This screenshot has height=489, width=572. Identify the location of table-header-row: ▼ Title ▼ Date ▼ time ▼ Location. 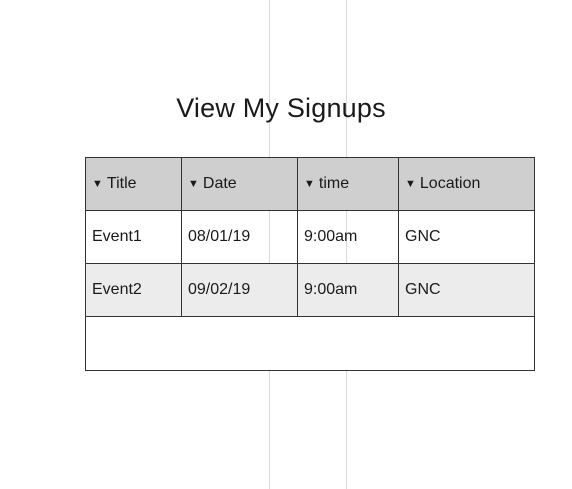
(310, 184).